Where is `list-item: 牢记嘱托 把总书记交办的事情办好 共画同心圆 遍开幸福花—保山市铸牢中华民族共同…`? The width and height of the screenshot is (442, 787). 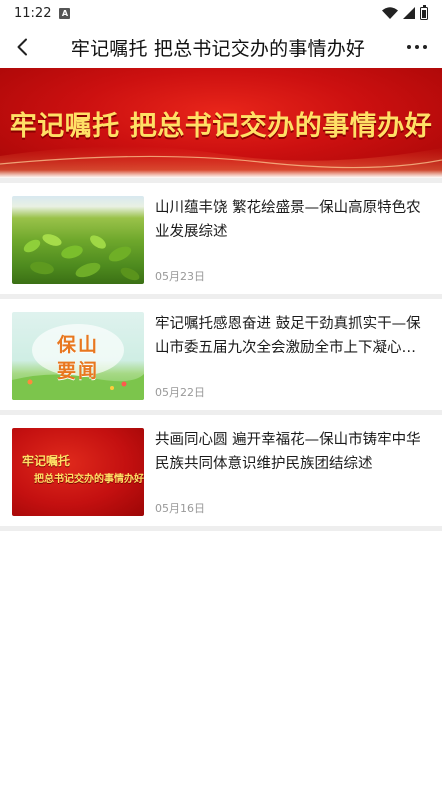 list-item: 牢记嘱托 把总书记交办的事情办好 共画同心圆 遍开幸福花—保山市铸牢中华民族共同… is located at coordinates (221, 473).